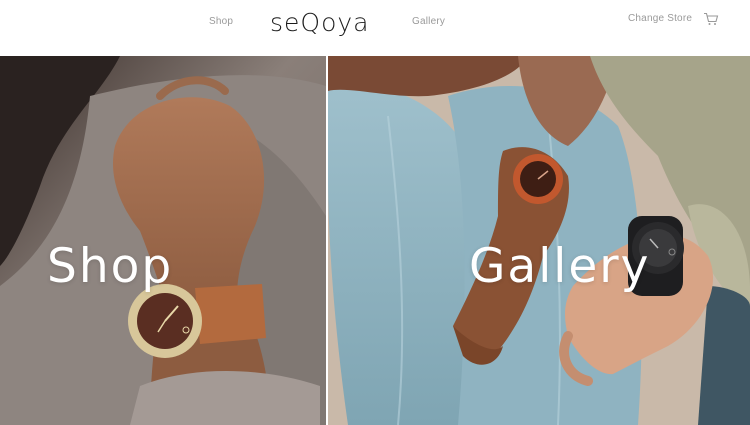  I want to click on cart-icon, so click(711, 19).